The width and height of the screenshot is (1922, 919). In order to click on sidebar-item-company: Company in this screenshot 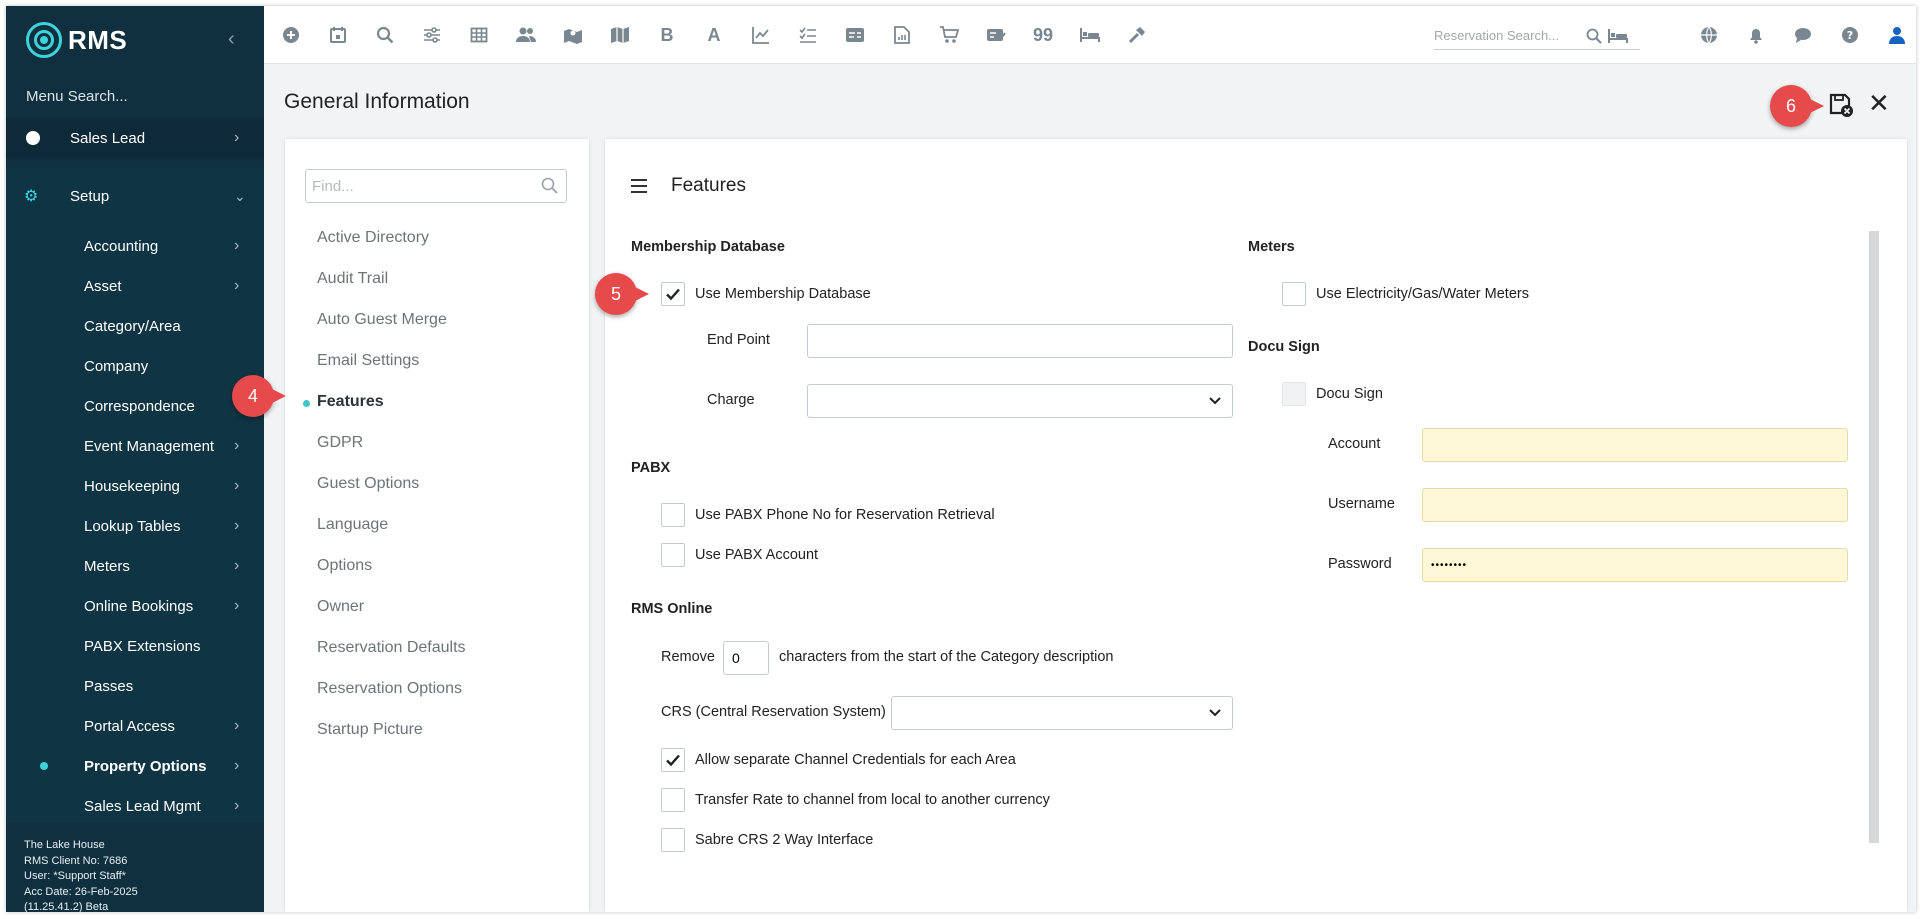, I will do `click(135, 366)`.